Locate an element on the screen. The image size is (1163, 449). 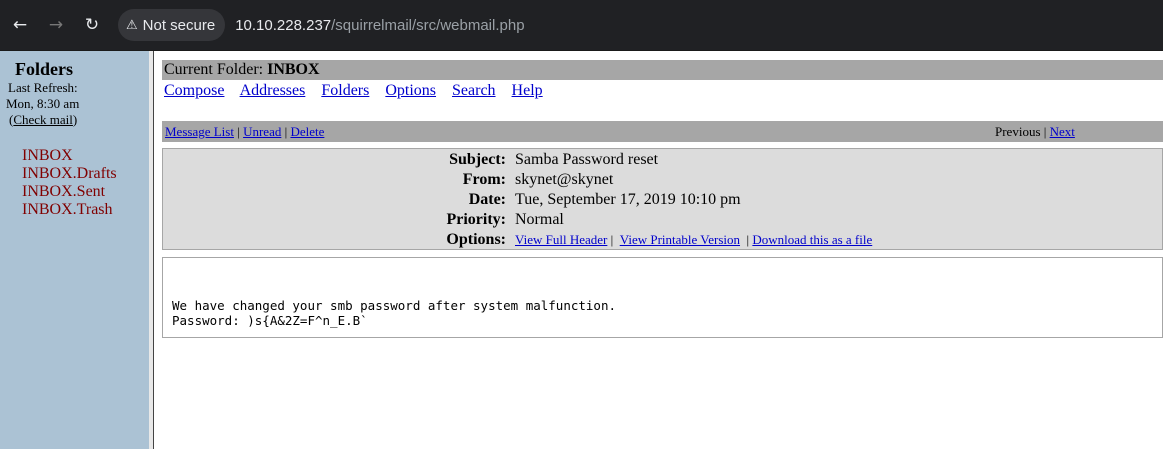
date-label: Date: is located at coordinates (487, 199).